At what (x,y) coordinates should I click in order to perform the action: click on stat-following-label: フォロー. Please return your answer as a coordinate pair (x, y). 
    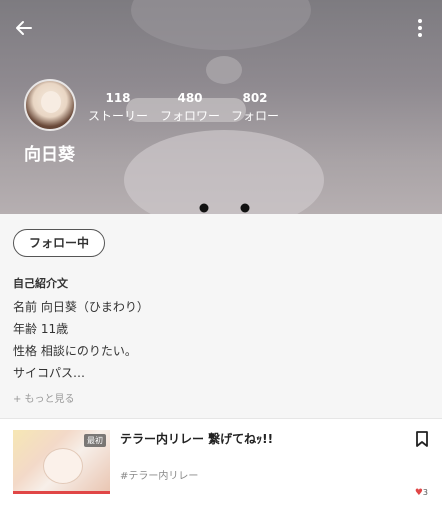
    Looking at the image, I should click on (254, 116).